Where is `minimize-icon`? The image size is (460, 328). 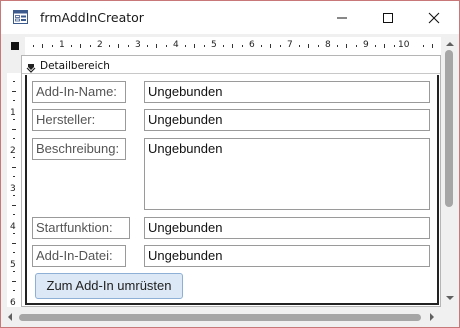
minimize-icon is located at coordinates (342, 18).